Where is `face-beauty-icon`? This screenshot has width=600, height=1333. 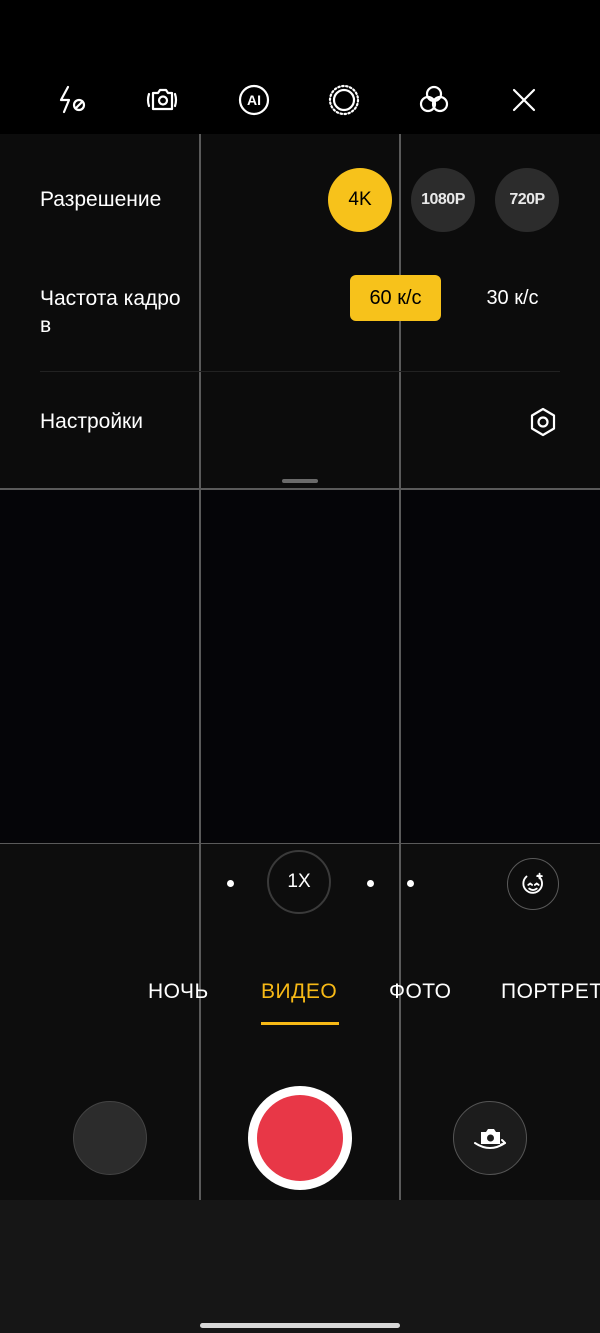
face-beauty-icon is located at coordinates (533, 884).